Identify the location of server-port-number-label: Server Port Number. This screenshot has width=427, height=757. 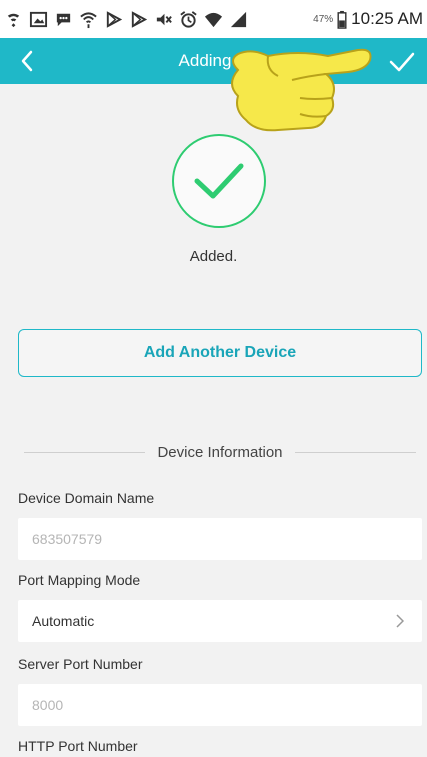
(80, 664).